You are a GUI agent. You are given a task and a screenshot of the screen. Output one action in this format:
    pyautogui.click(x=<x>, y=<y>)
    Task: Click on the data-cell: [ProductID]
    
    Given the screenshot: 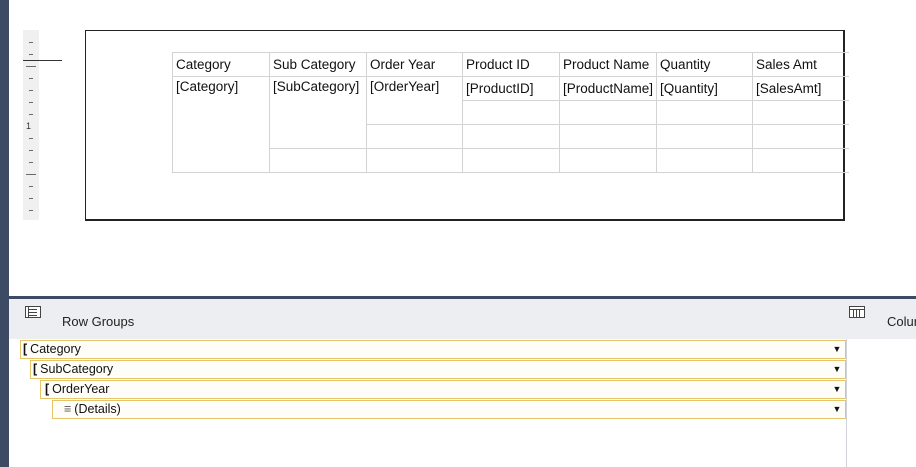 What is the action you would take?
    pyautogui.click(x=511, y=88)
    